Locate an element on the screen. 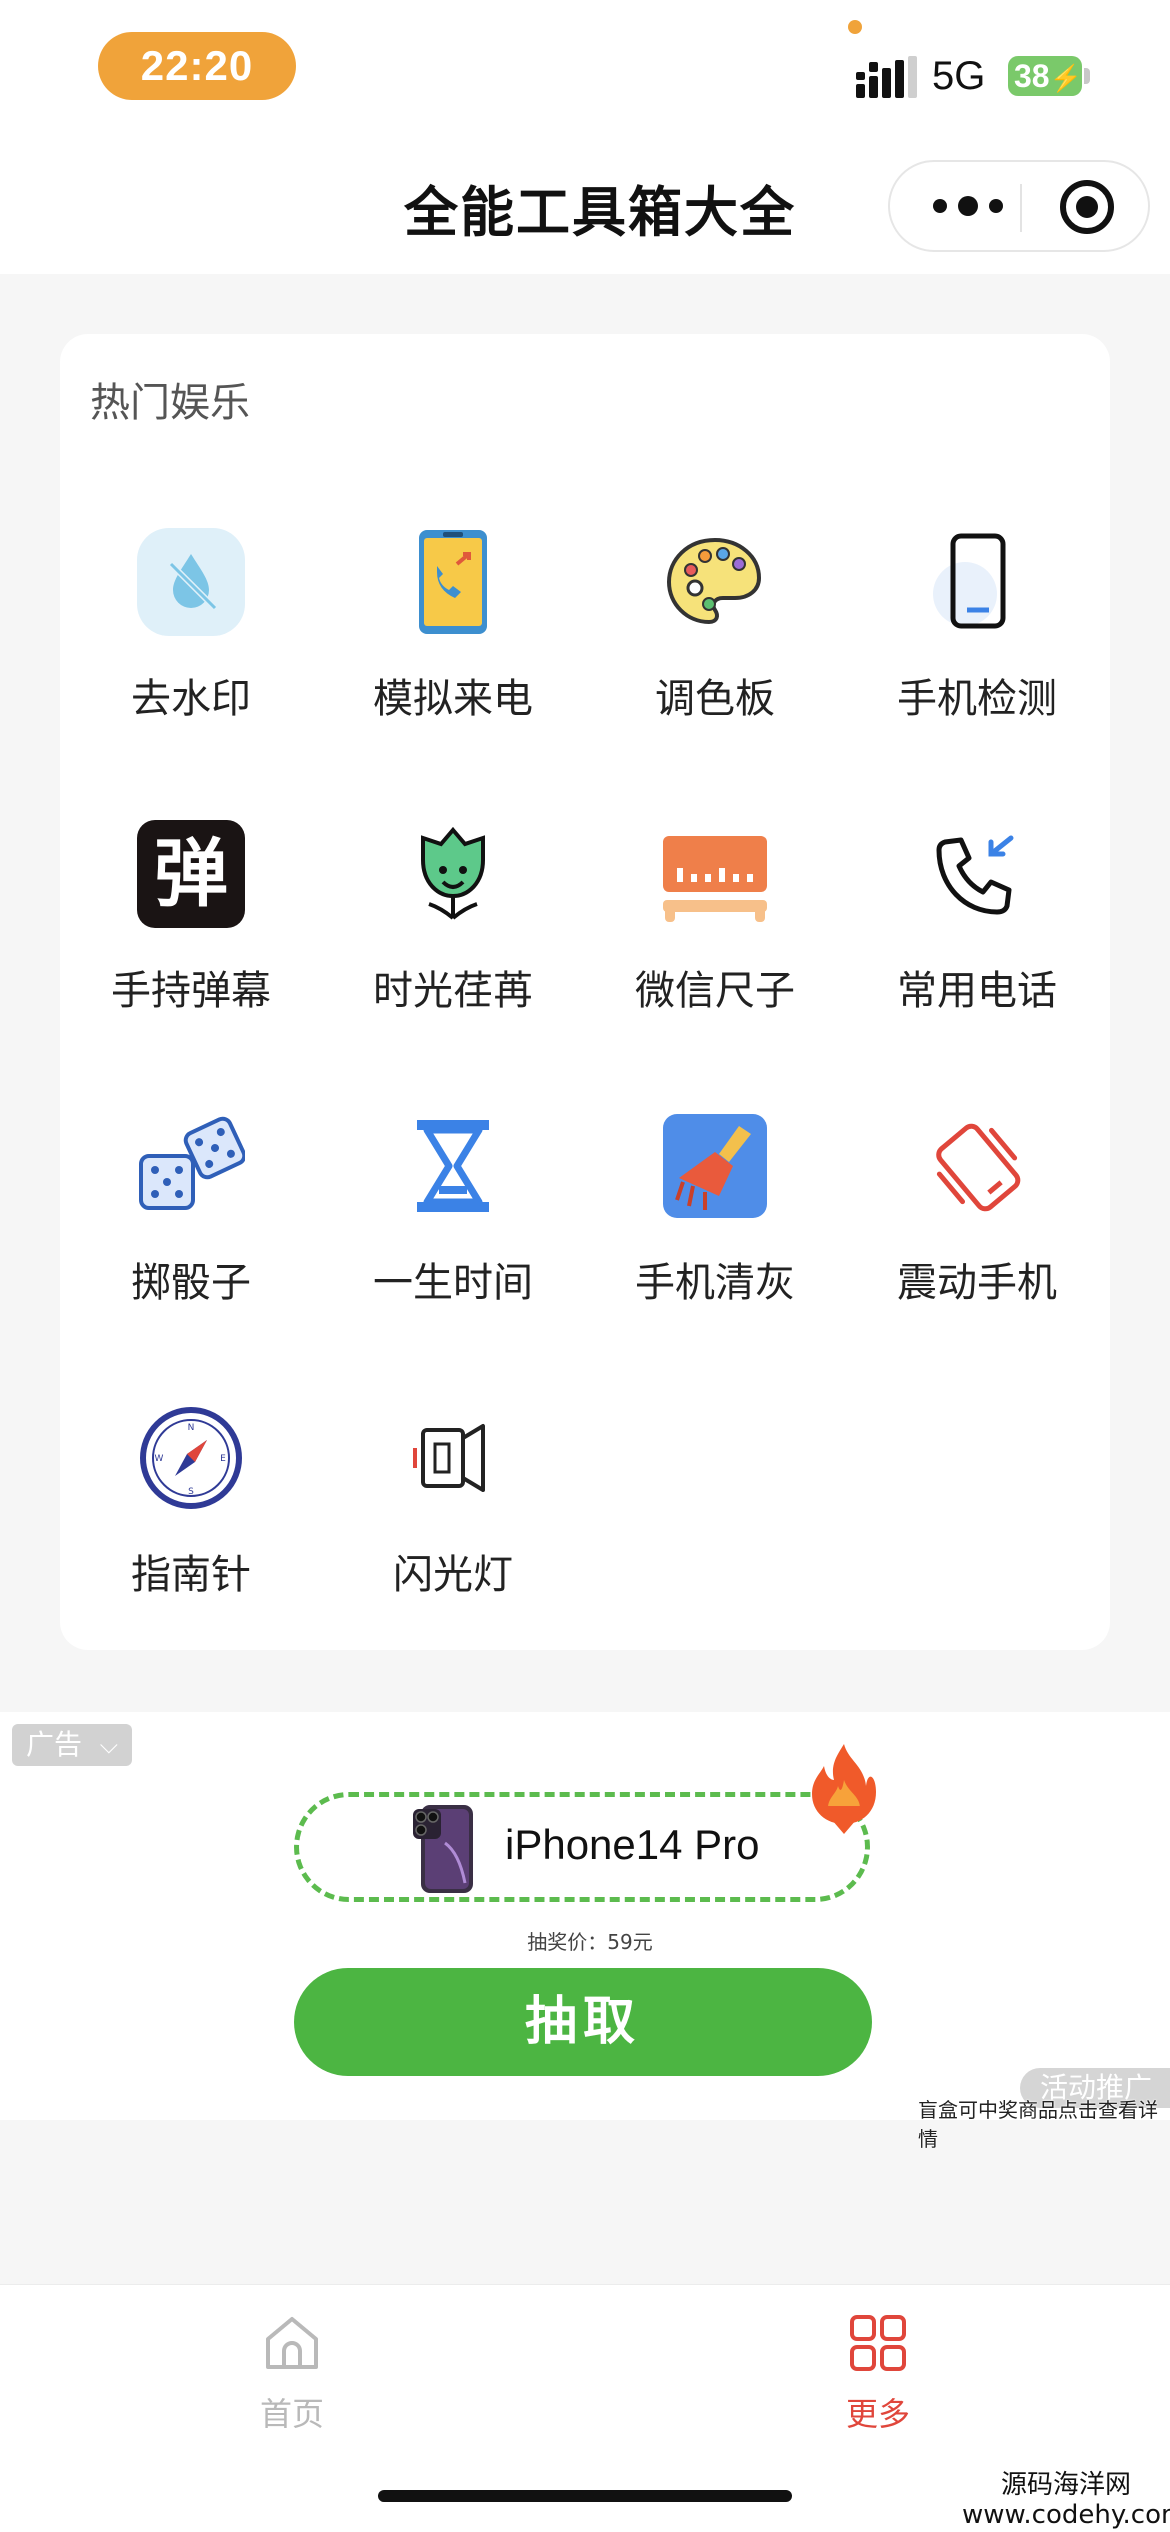 The height and width of the screenshot is (2532, 1170). more-dots-icon is located at coordinates (968, 206).